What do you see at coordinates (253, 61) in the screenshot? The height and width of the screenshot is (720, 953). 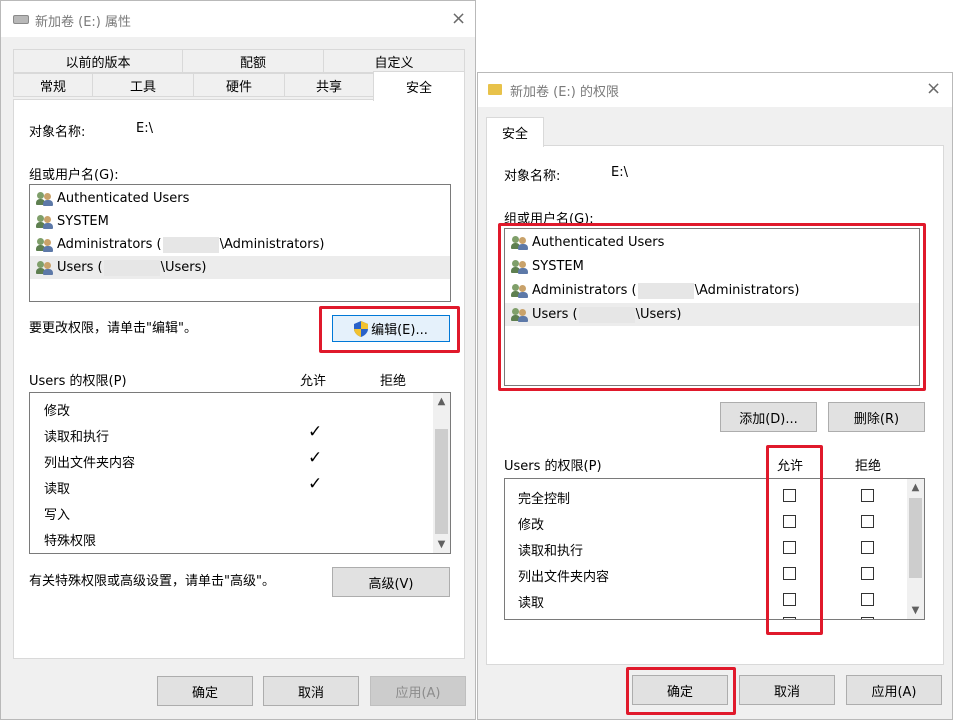 I see `tab-quota: 配额` at bounding box center [253, 61].